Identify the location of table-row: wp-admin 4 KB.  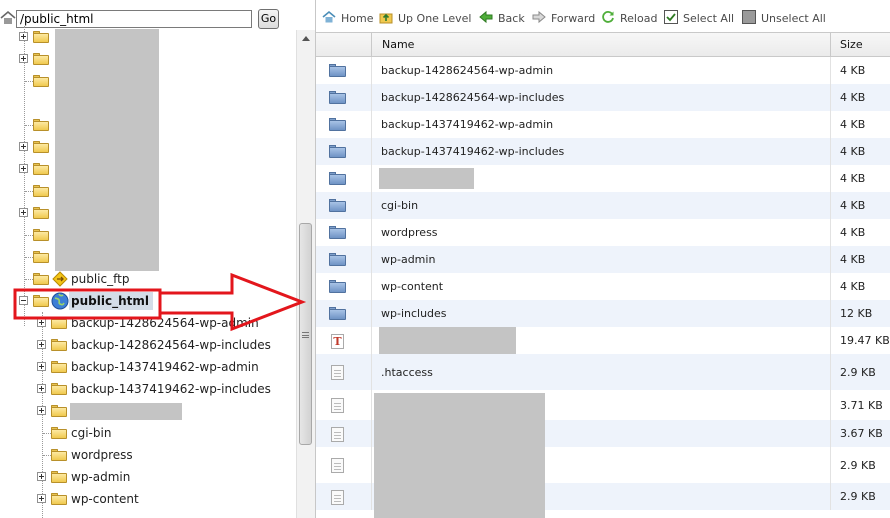
(603, 259).